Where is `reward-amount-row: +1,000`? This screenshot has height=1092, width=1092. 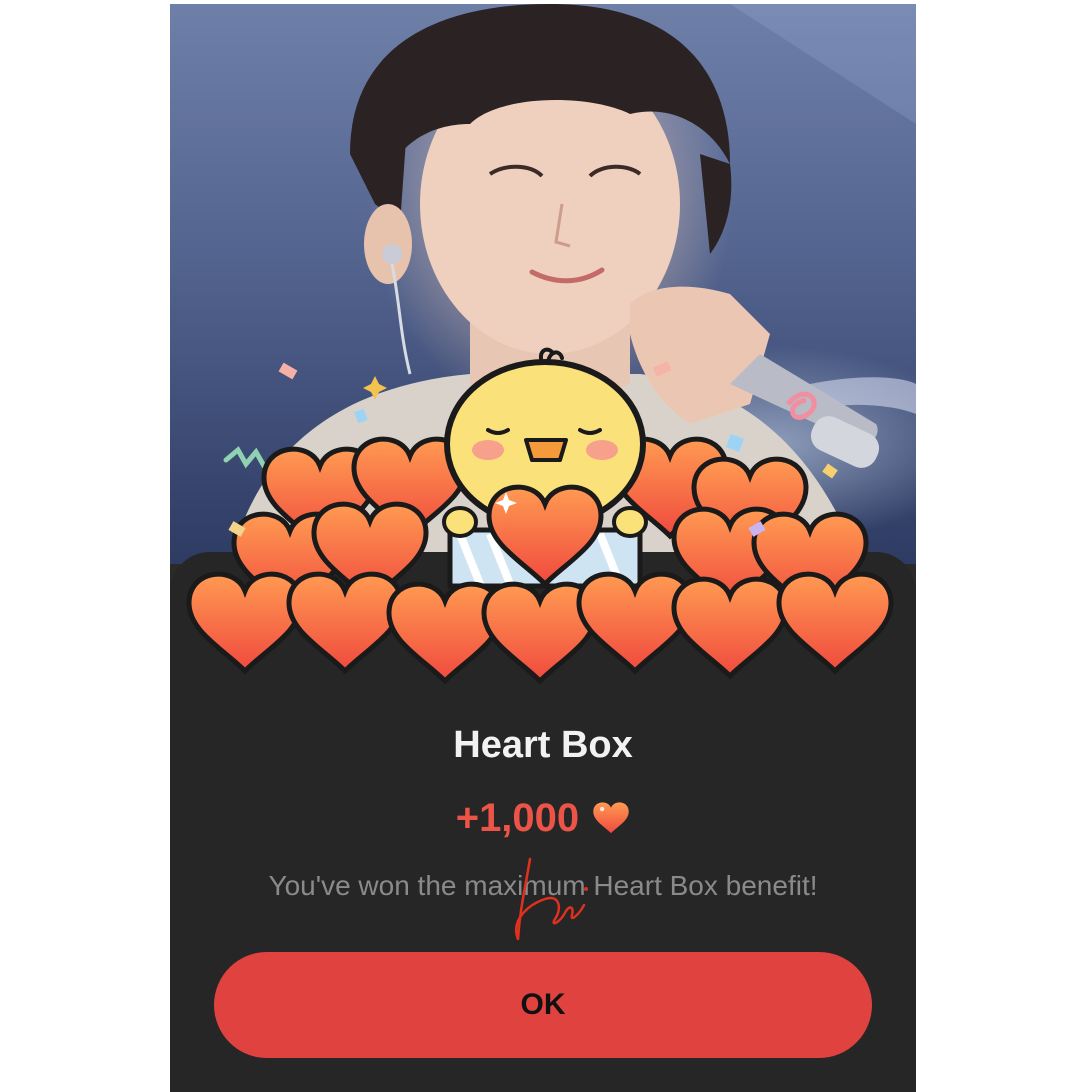
reward-amount-row: +1,000 is located at coordinates (543, 818).